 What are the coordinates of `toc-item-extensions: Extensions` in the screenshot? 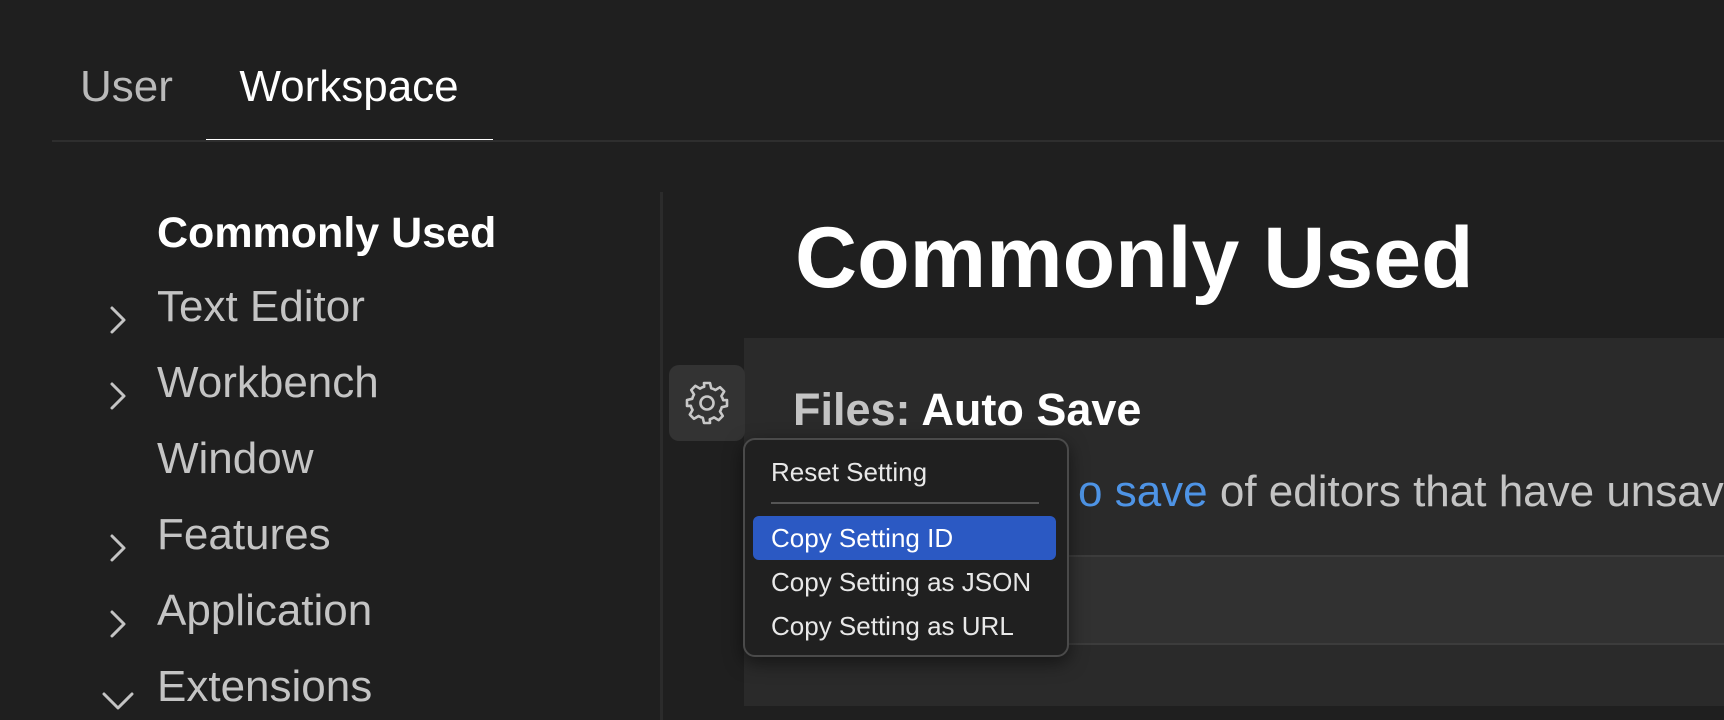 It's located at (320, 686).